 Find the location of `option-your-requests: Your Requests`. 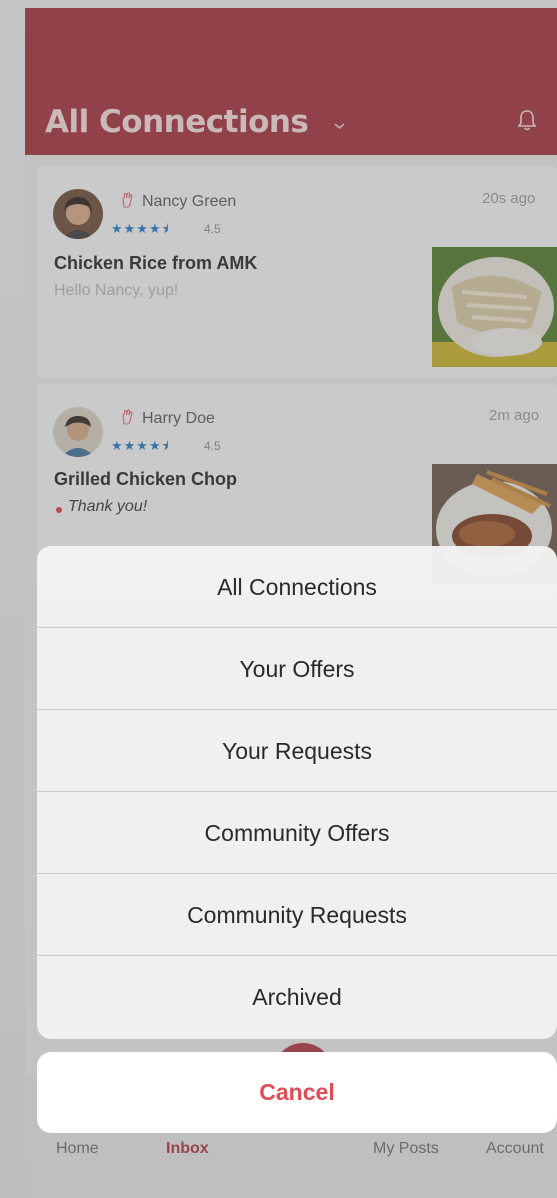

option-your-requests: Your Requests is located at coordinates (297, 751).